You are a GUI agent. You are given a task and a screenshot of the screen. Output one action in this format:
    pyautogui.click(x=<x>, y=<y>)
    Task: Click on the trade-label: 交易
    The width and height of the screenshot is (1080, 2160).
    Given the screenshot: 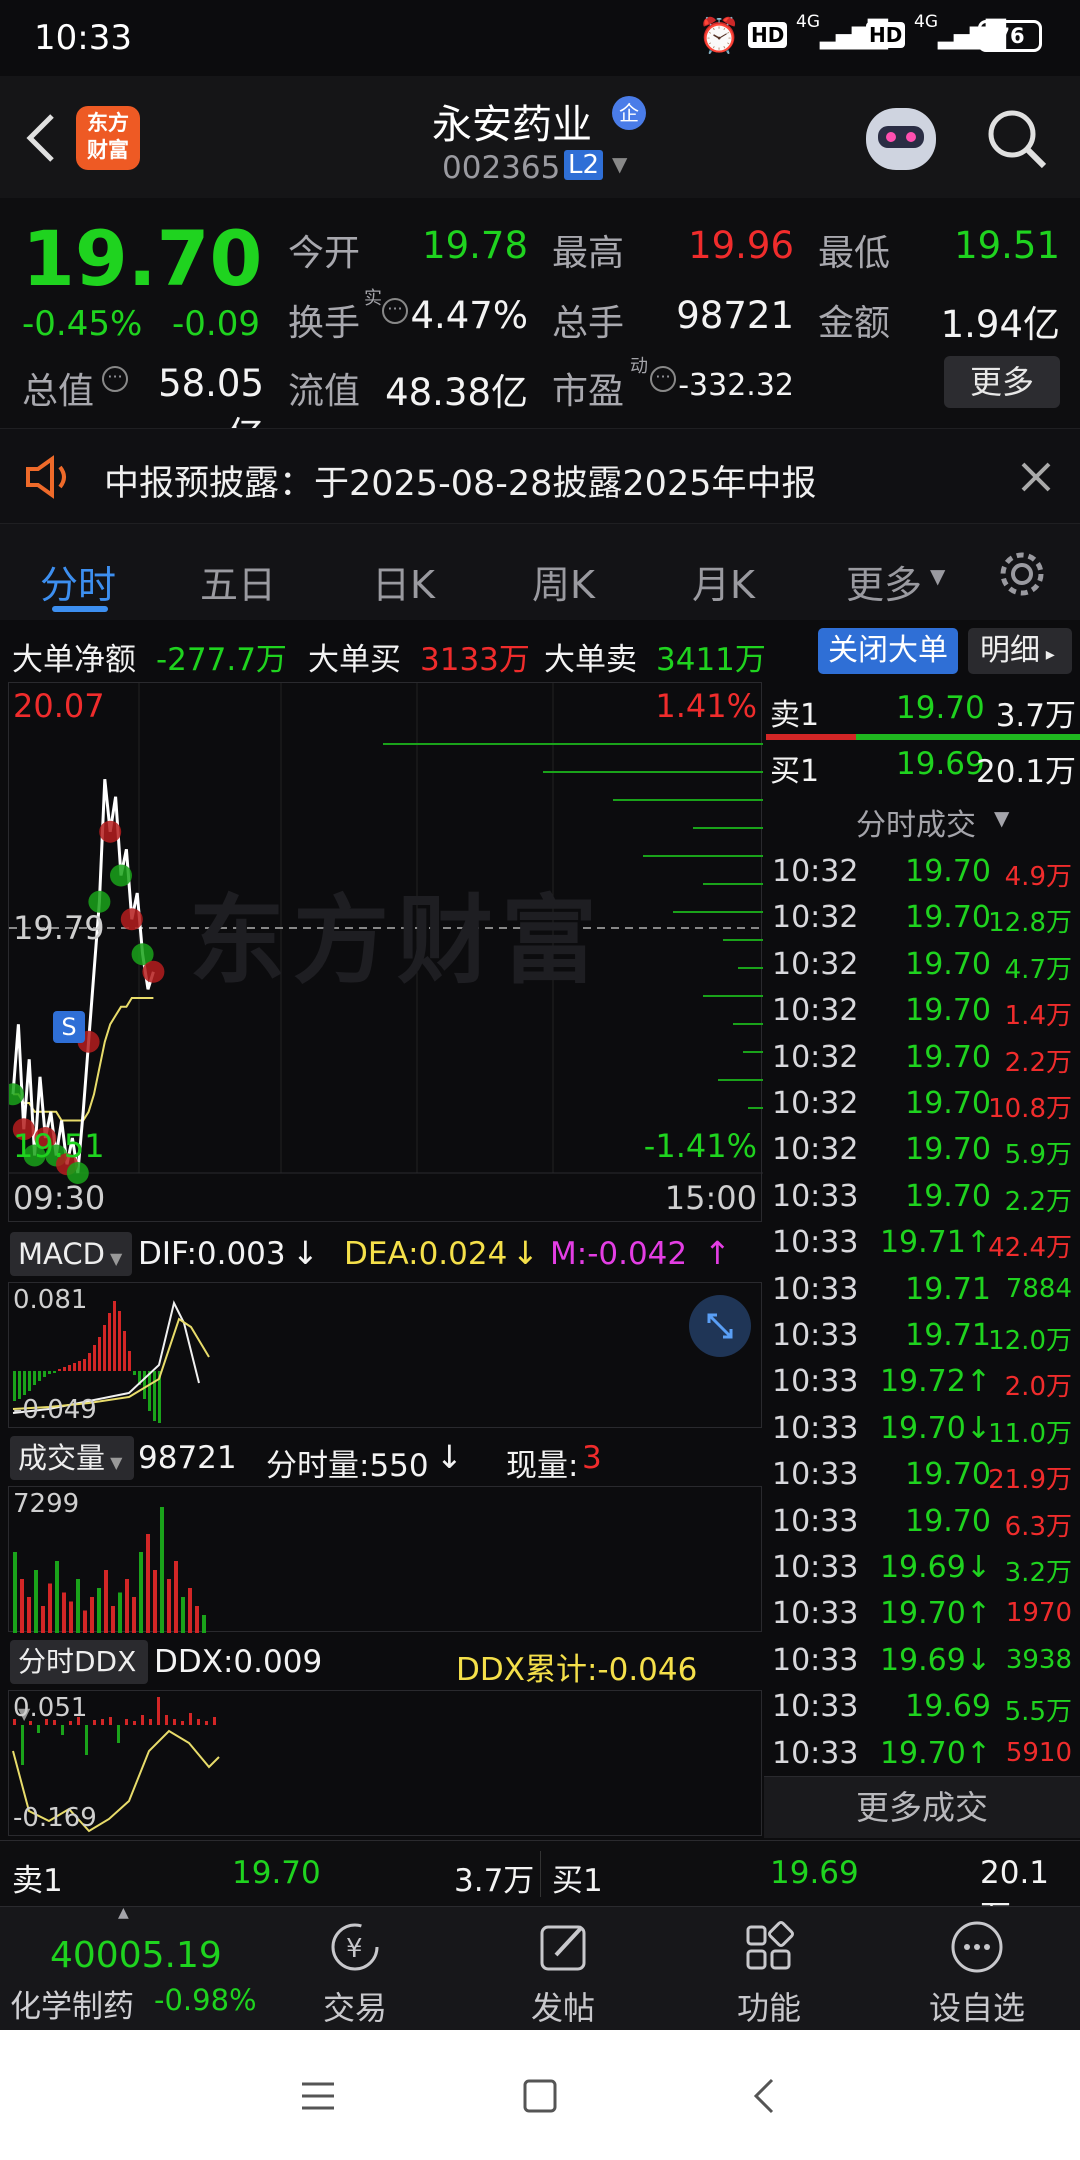 What is the action you would take?
    pyautogui.click(x=354, y=2008)
    